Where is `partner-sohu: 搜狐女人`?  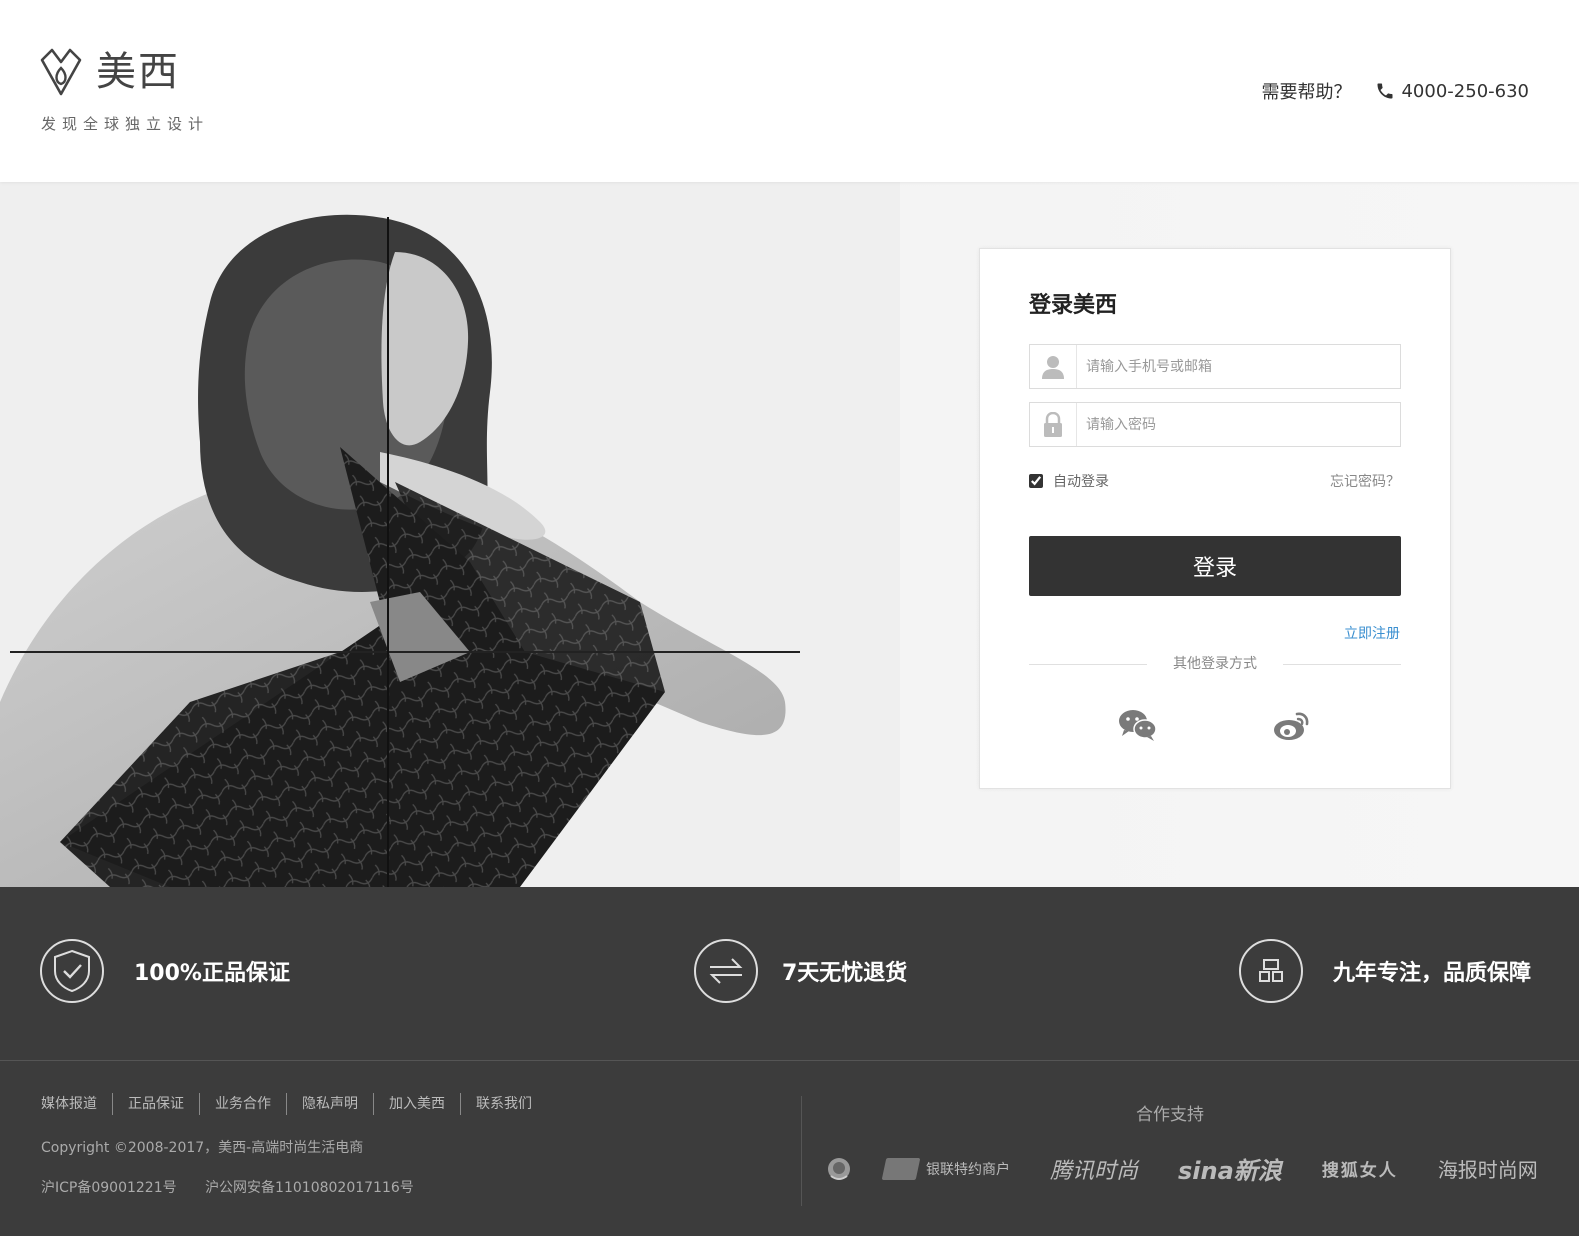
partner-sohu: 搜狐女人 is located at coordinates (1360, 1168).